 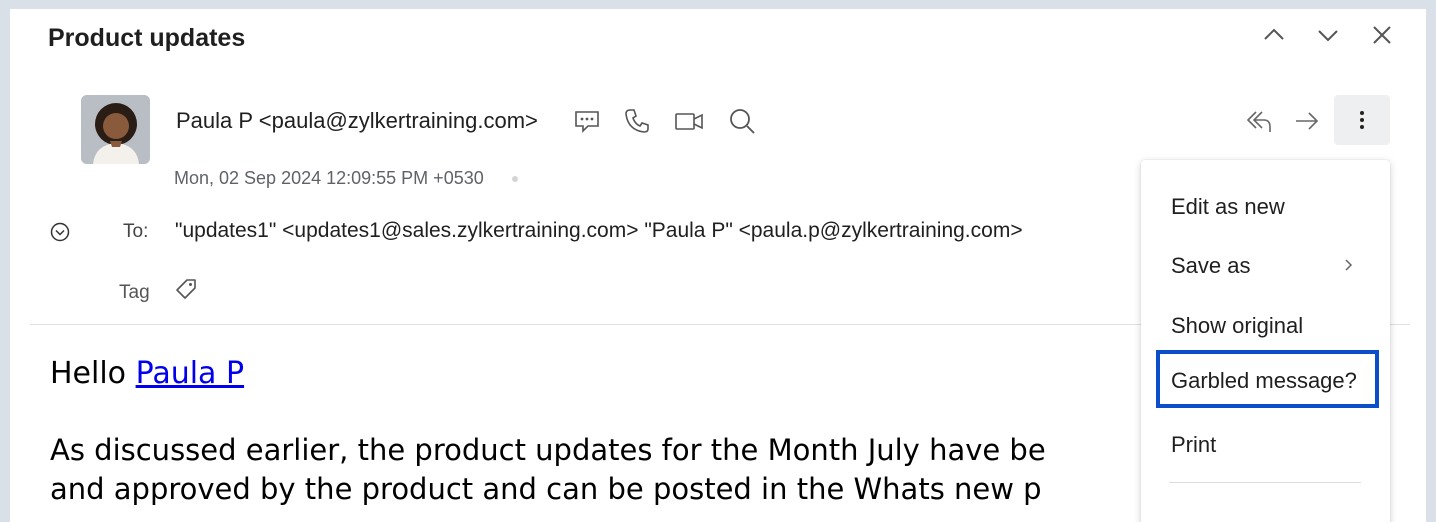 I want to click on expand-recipients-icon, so click(x=60, y=232).